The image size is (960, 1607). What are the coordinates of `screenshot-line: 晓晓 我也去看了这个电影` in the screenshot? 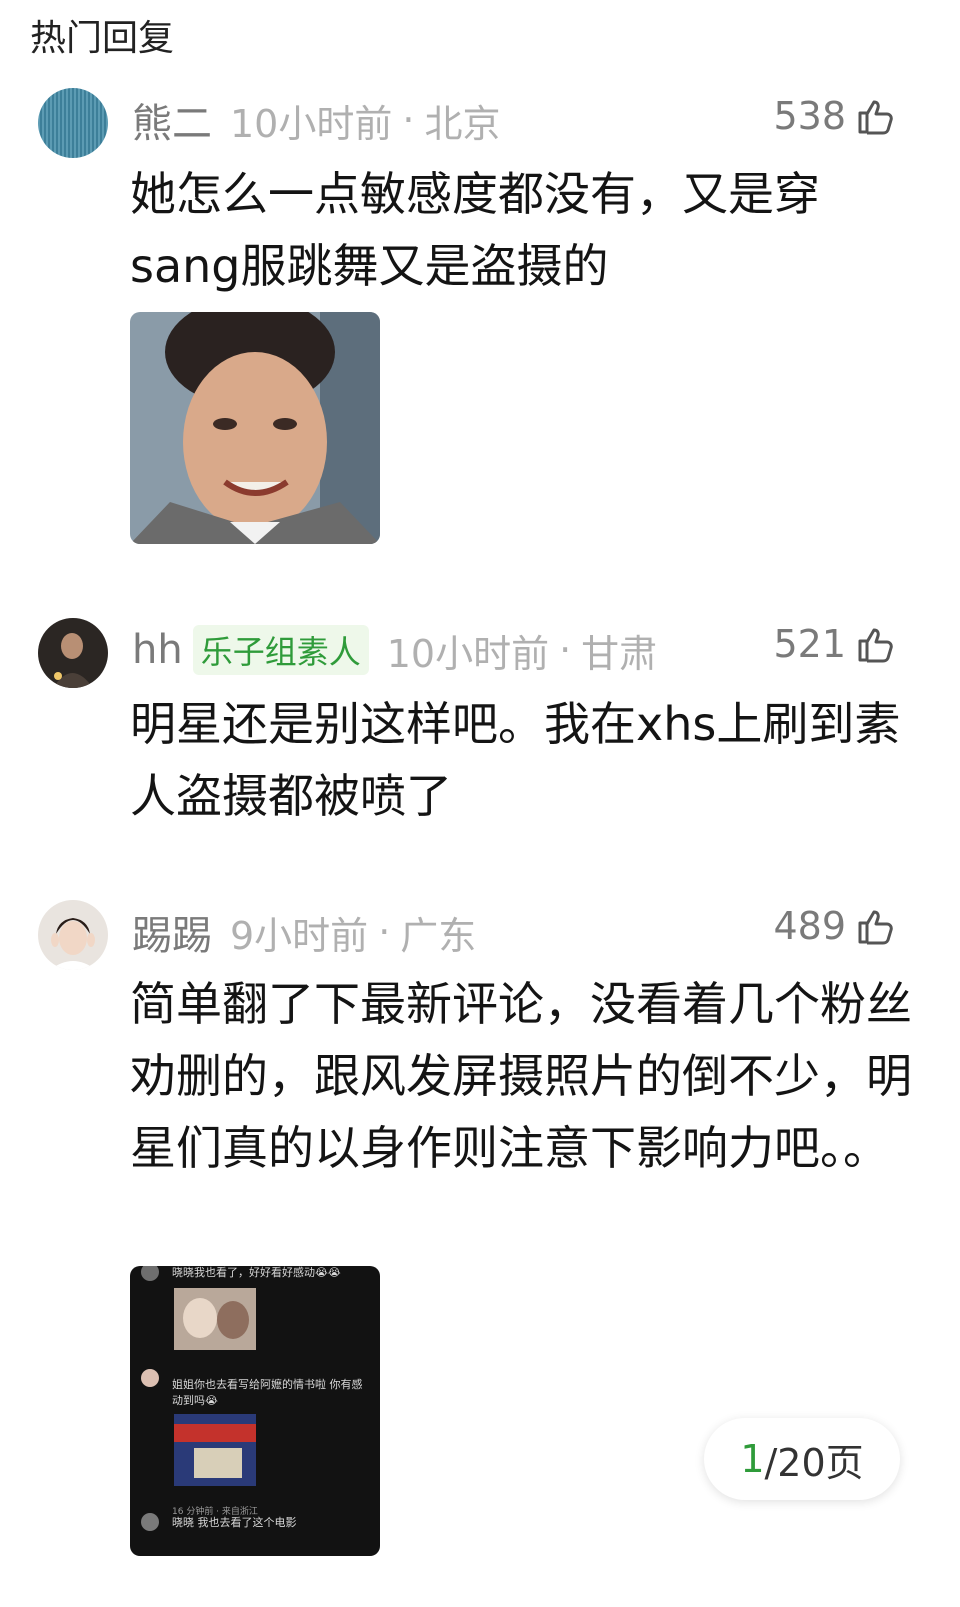 It's located at (234, 1522).